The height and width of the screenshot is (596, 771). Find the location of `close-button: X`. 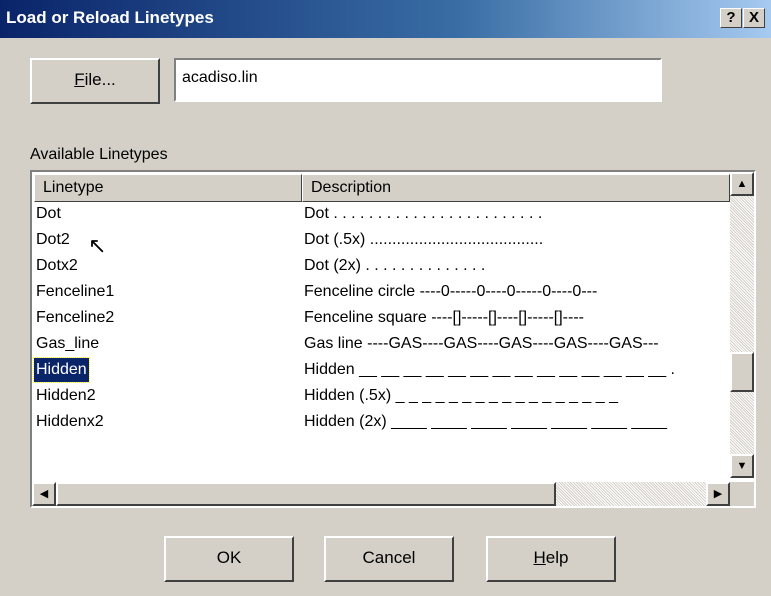

close-button: X is located at coordinates (754, 18).